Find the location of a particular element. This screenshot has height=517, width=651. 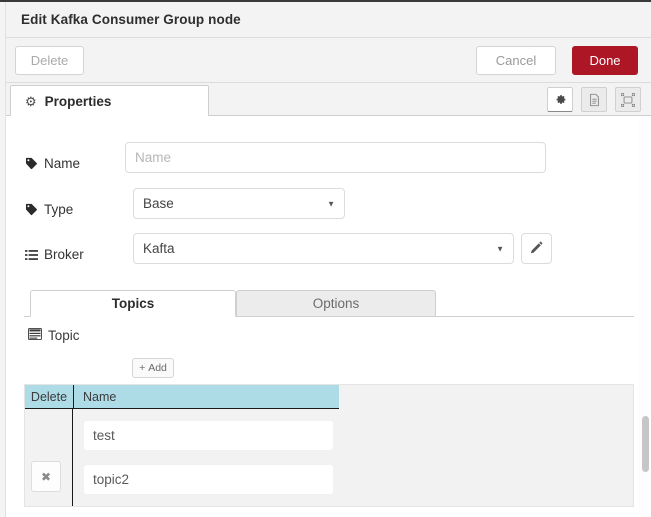

node-appearance-icon is located at coordinates (628, 99).